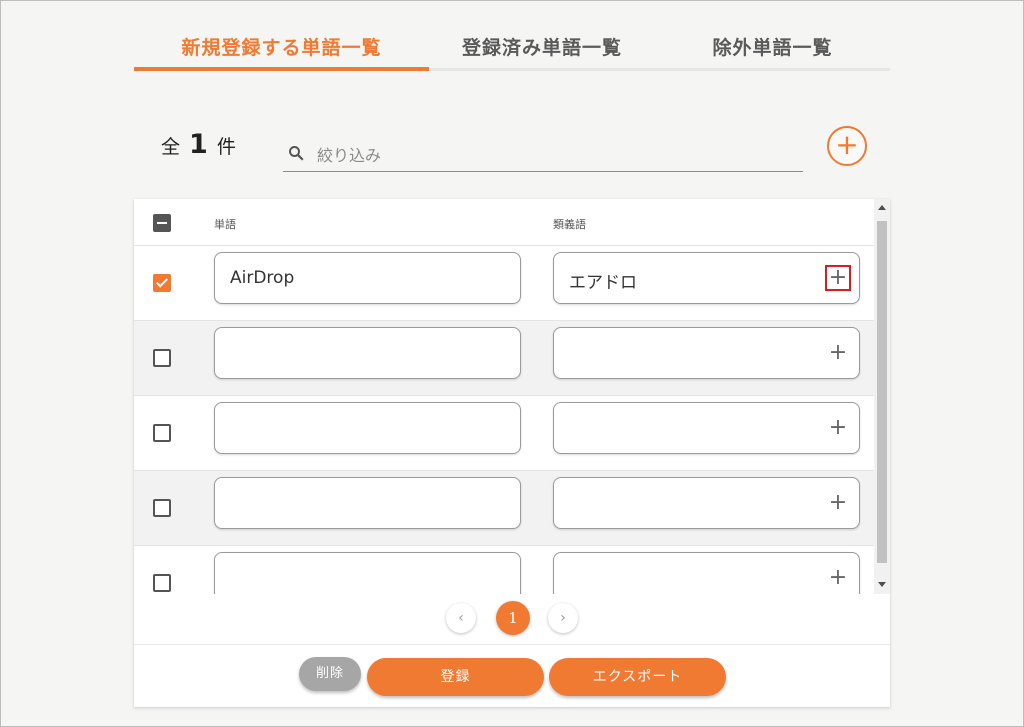 This screenshot has height=727, width=1024. What do you see at coordinates (569, 224) in the screenshot?
I see `header-synonym: 類義語` at bounding box center [569, 224].